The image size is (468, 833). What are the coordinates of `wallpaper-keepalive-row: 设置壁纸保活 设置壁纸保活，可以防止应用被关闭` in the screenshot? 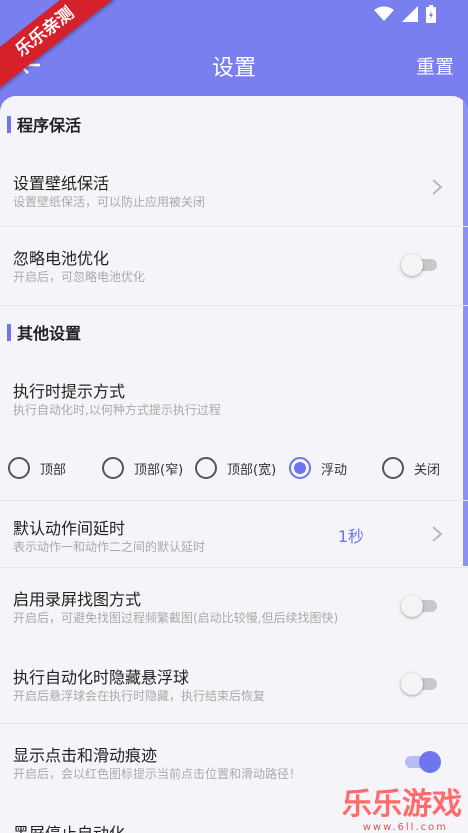 It's located at (234, 191).